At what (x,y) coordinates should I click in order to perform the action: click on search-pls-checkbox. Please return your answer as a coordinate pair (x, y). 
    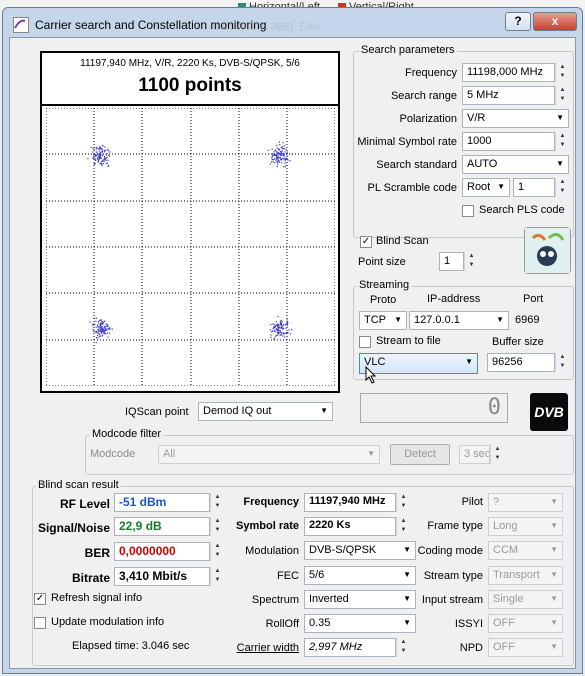
    Looking at the image, I should click on (468, 211).